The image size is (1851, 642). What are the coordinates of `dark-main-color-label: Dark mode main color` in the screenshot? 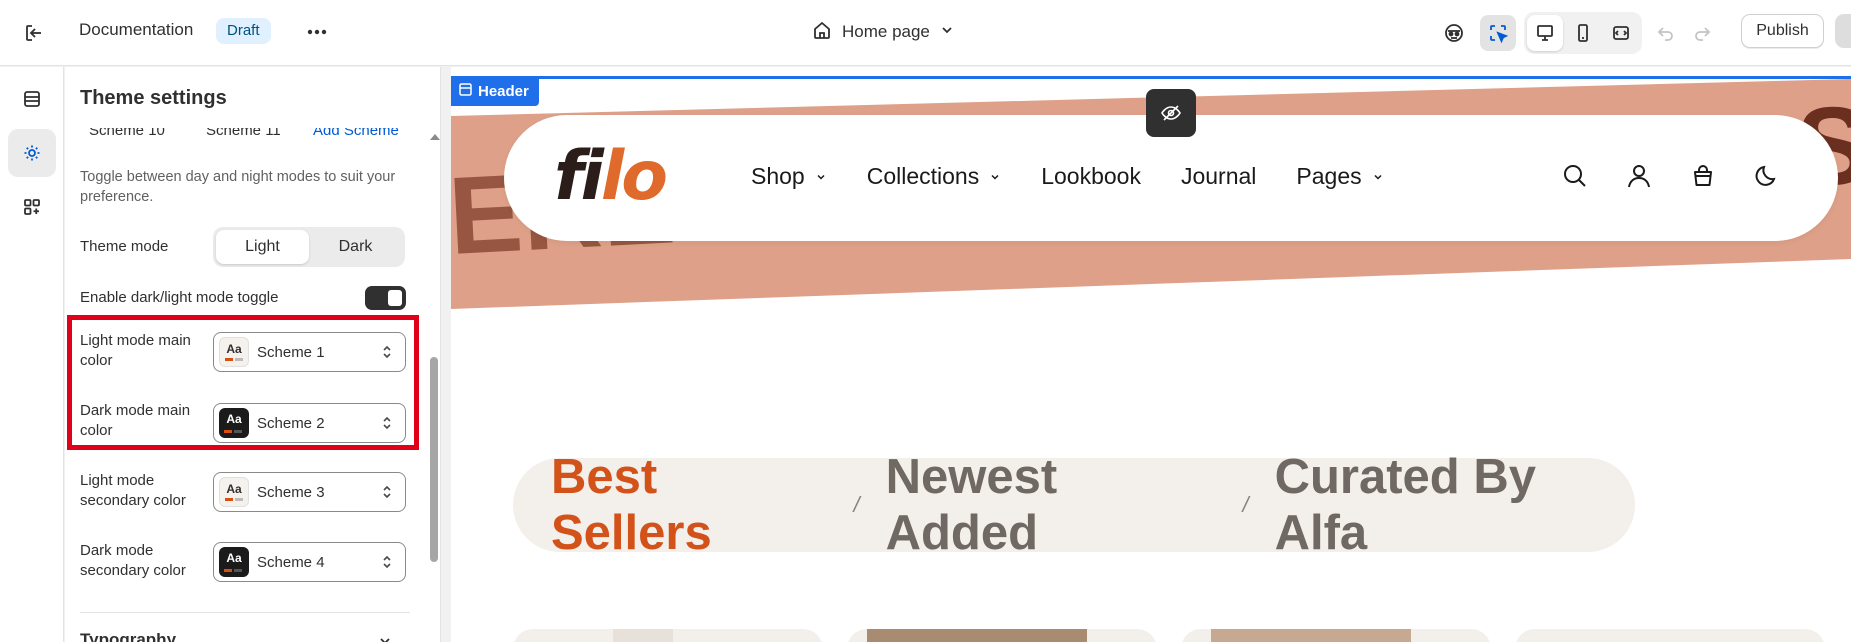 It's located at (135, 421).